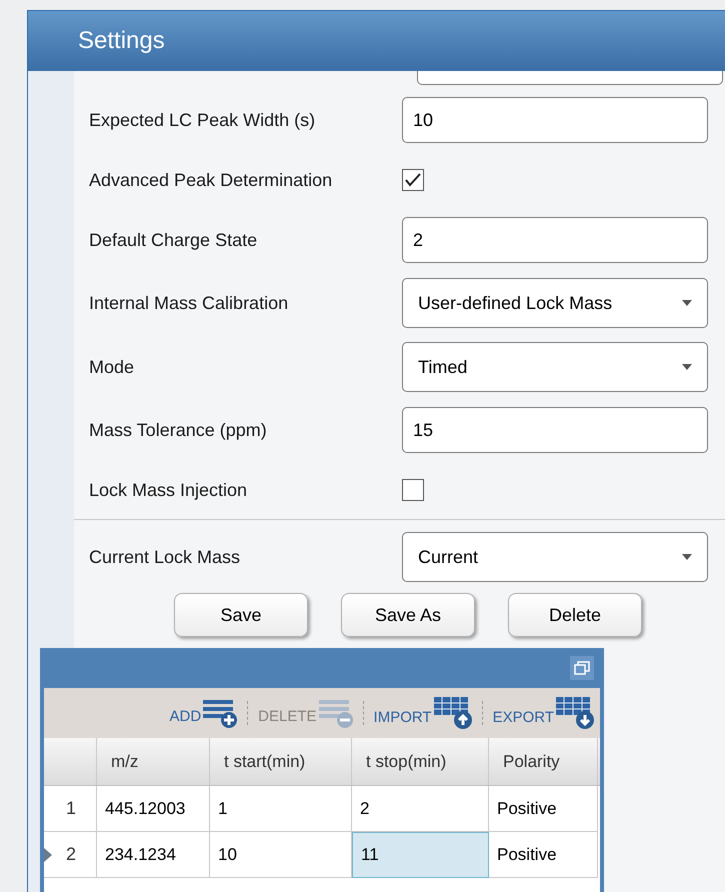  Describe the element at coordinates (173, 240) in the screenshot. I see `field-label: Default Charge State` at that location.